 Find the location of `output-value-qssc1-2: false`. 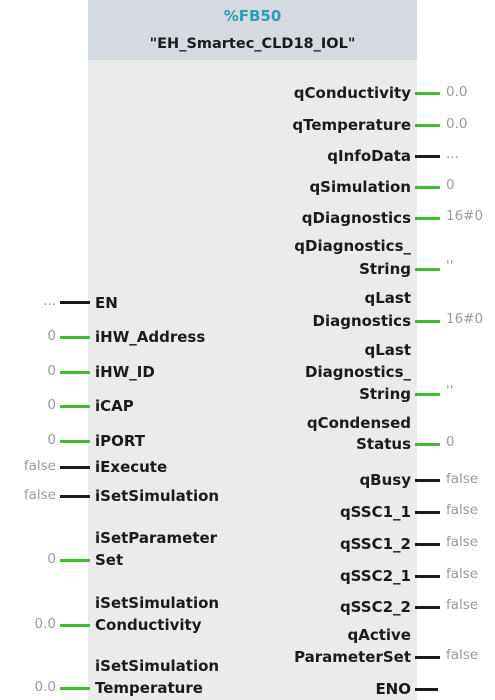

output-value-qssc1-2: false is located at coordinates (462, 542).